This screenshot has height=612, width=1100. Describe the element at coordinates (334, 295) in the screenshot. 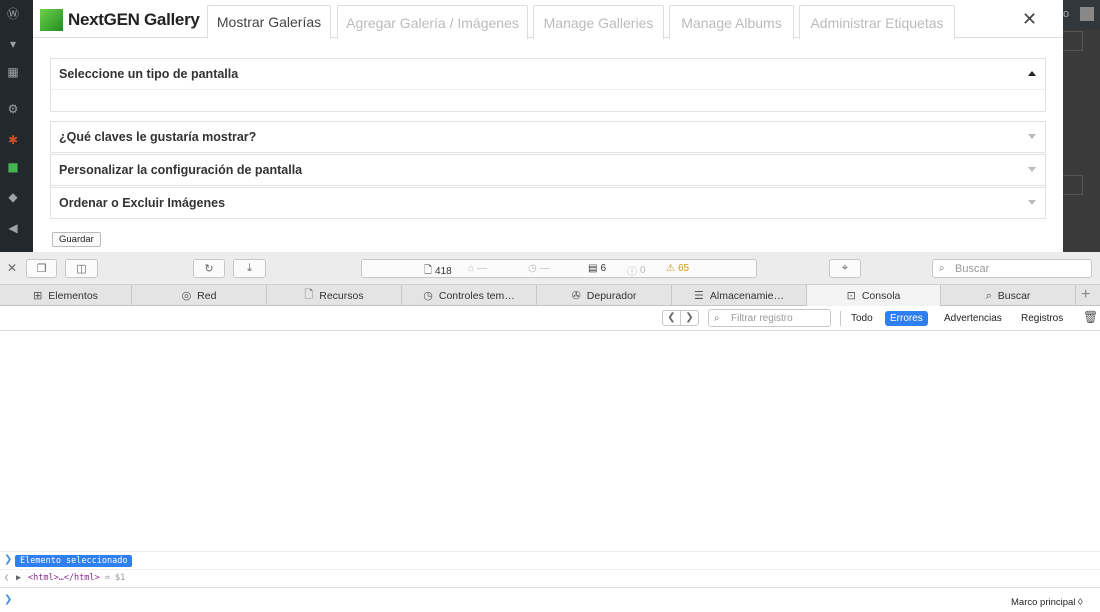

I see `tab-recursos: 🗋 Recursos` at that location.